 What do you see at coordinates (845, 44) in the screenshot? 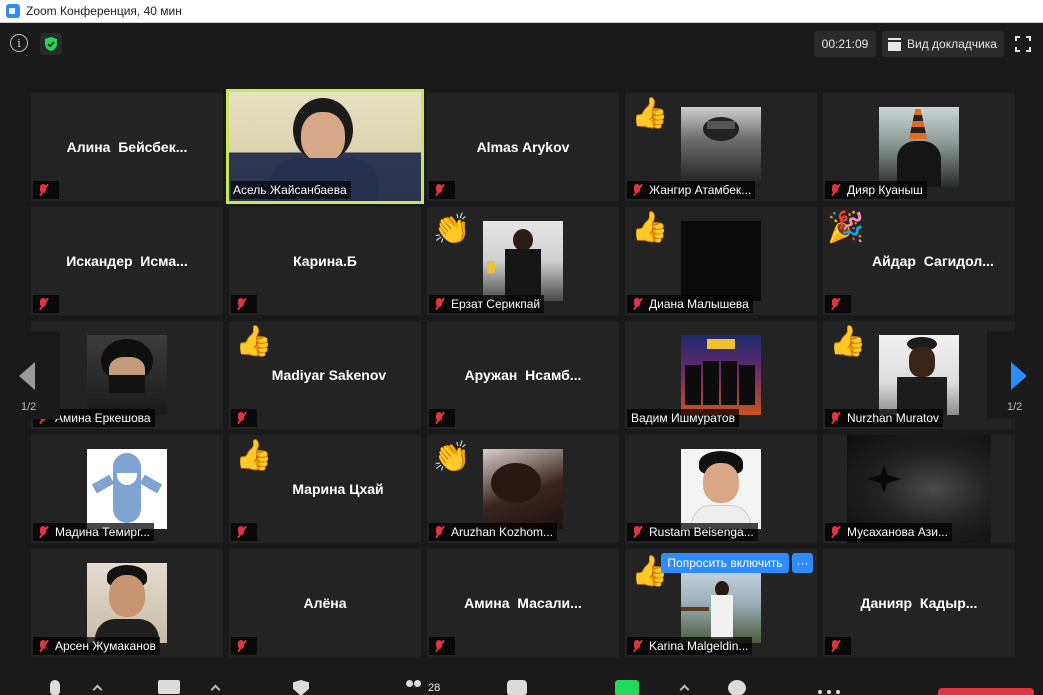
I see `meeting-timer: 00:21:09` at bounding box center [845, 44].